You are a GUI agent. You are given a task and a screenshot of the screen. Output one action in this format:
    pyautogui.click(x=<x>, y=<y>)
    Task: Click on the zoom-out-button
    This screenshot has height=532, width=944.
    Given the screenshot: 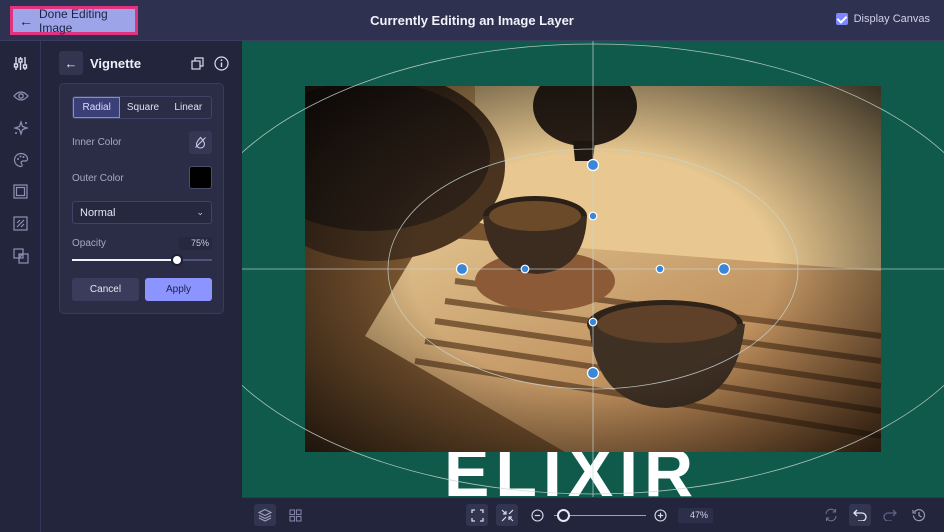 What is the action you would take?
    pyautogui.click(x=537, y=515)
    